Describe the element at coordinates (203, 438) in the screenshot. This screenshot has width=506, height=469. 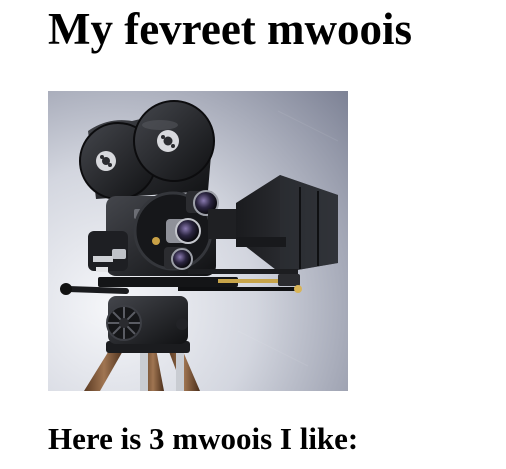
I see `list-heading: Here is 3 mwoois I like:` at that location.